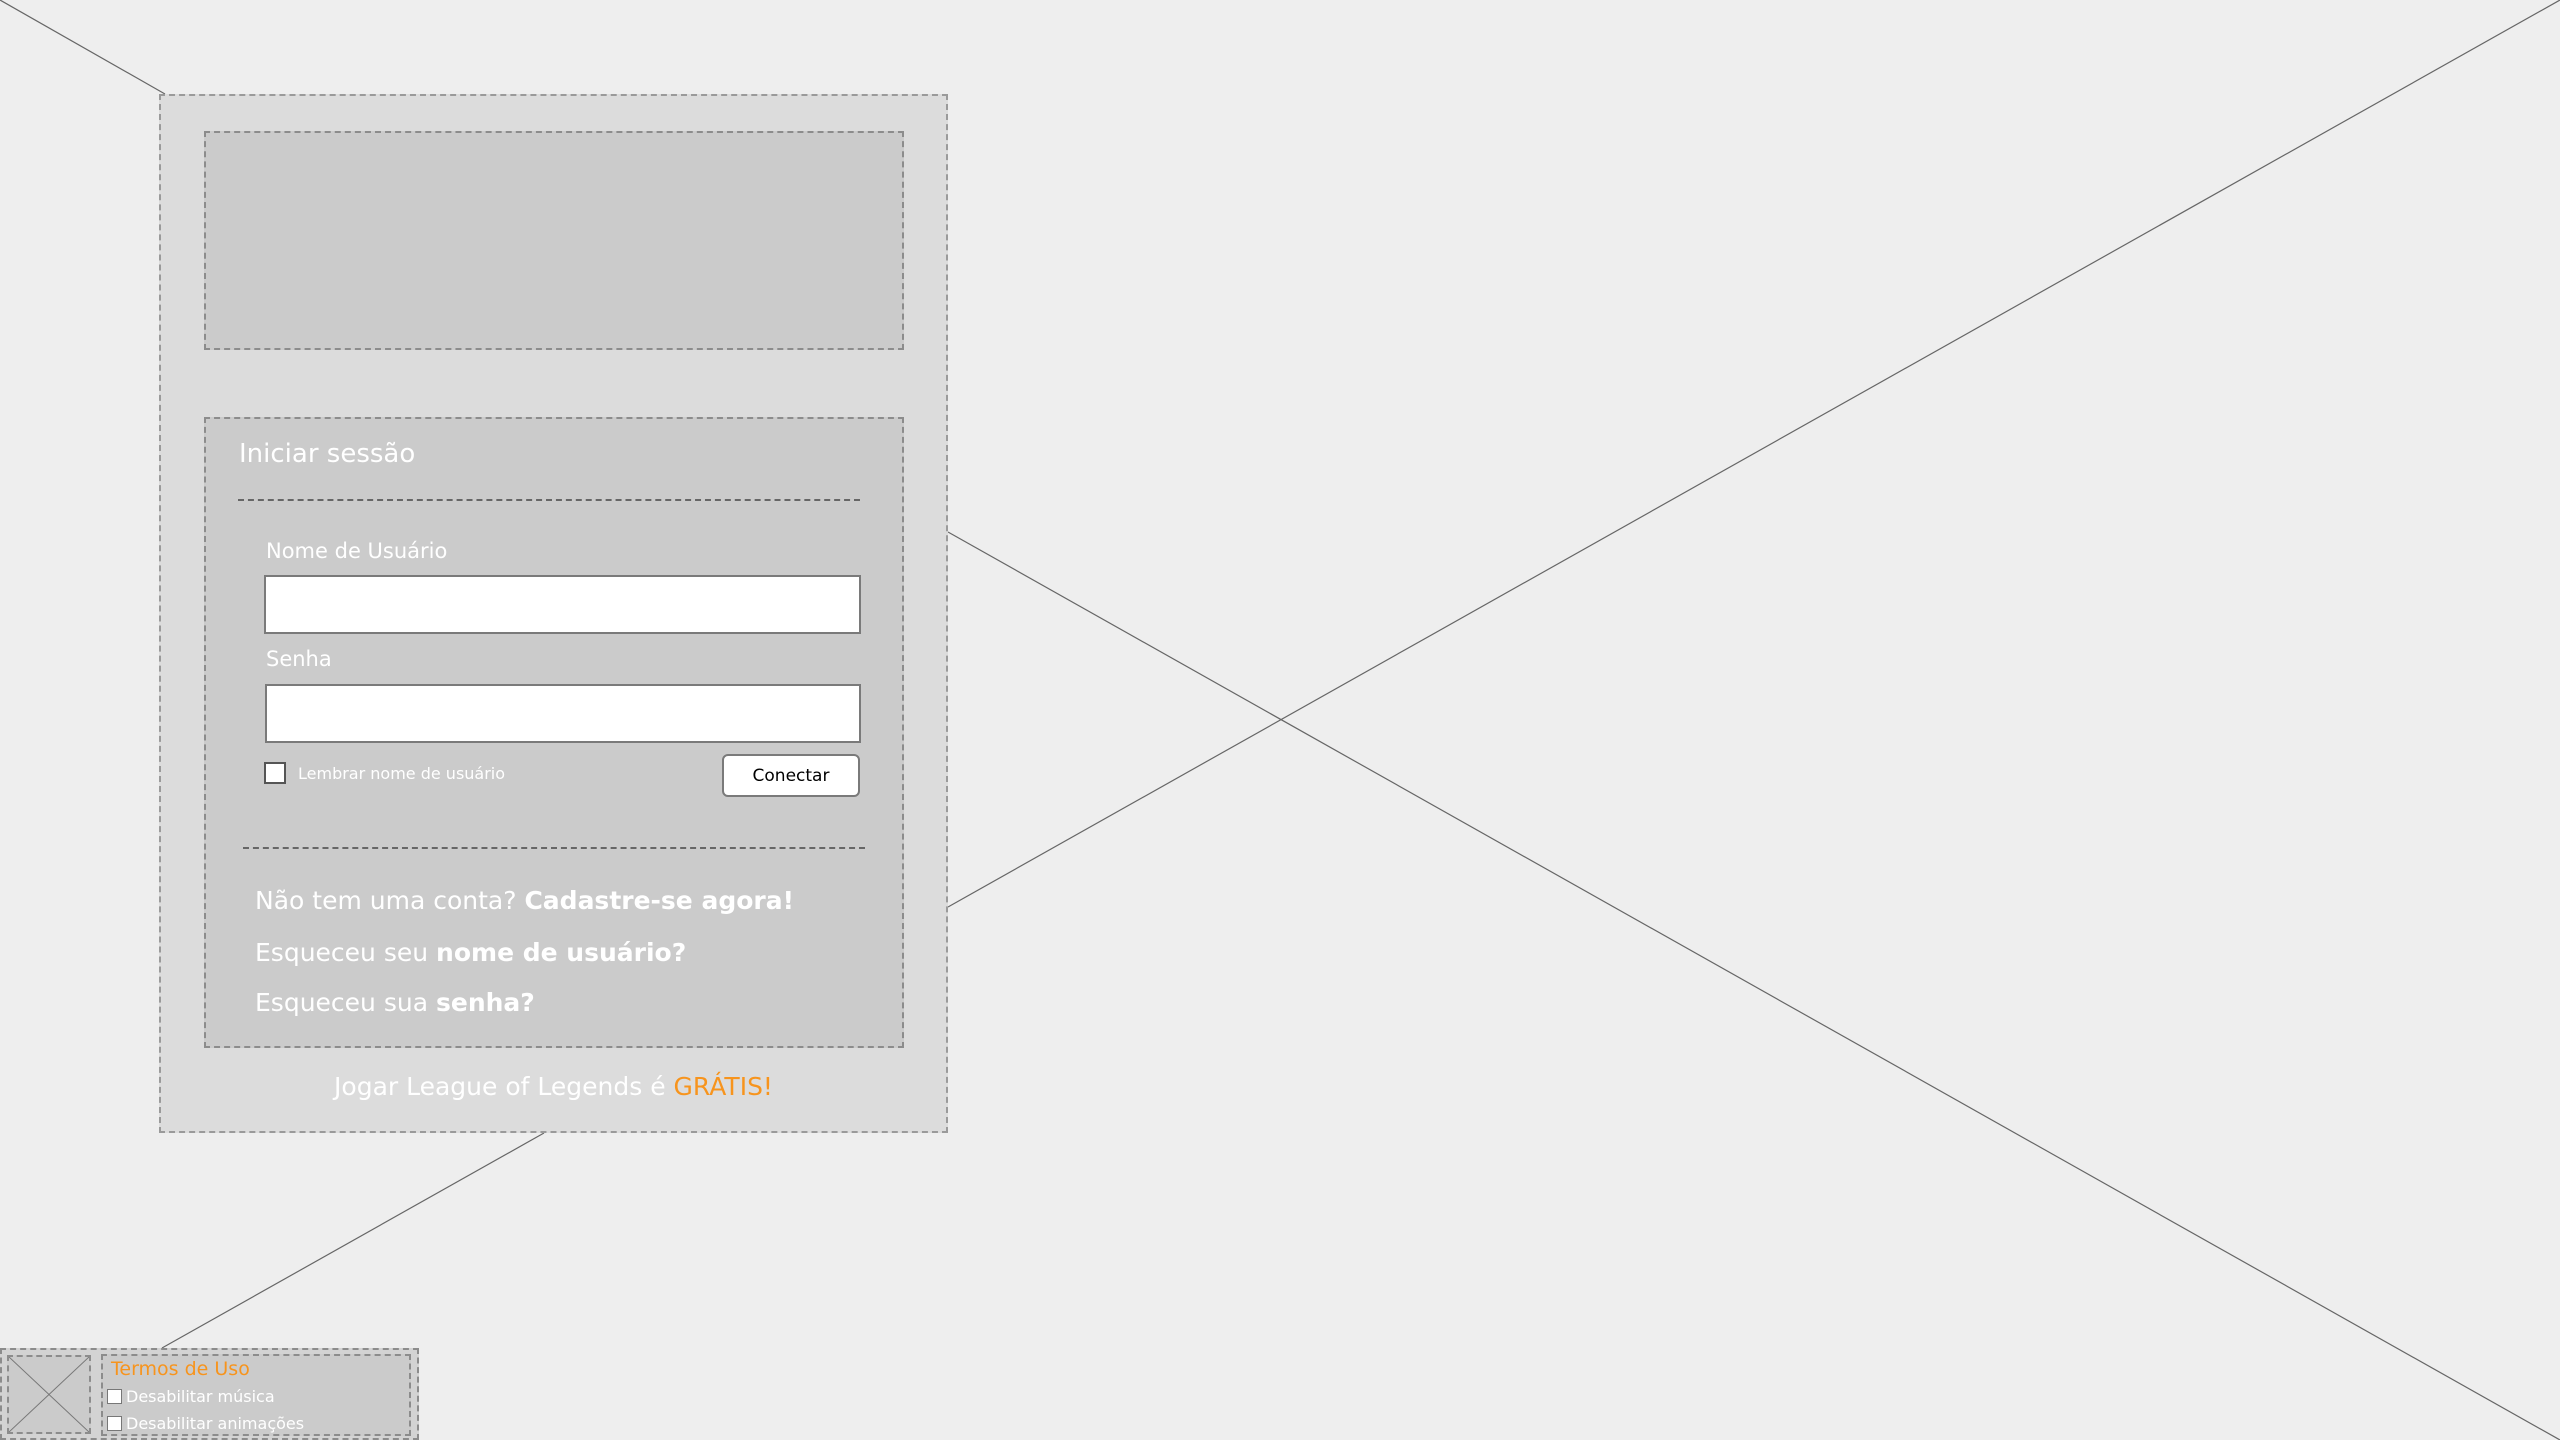 Image resolution: width=2560 pixels, height=1440 pixels. What do you see at coordinates (561, 952) in the screenshot?
I see `forgot-username-link: nome de usuário?` at bounding box center [561, 952].